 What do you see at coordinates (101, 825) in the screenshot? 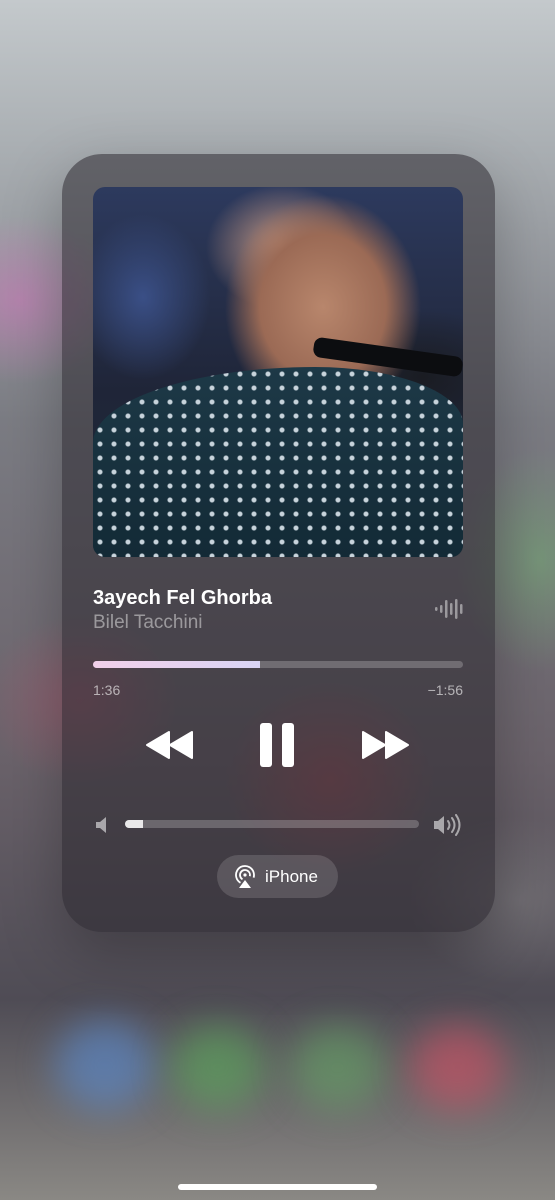
I see `speaker-low-icon` at bounding box center [101, 825].